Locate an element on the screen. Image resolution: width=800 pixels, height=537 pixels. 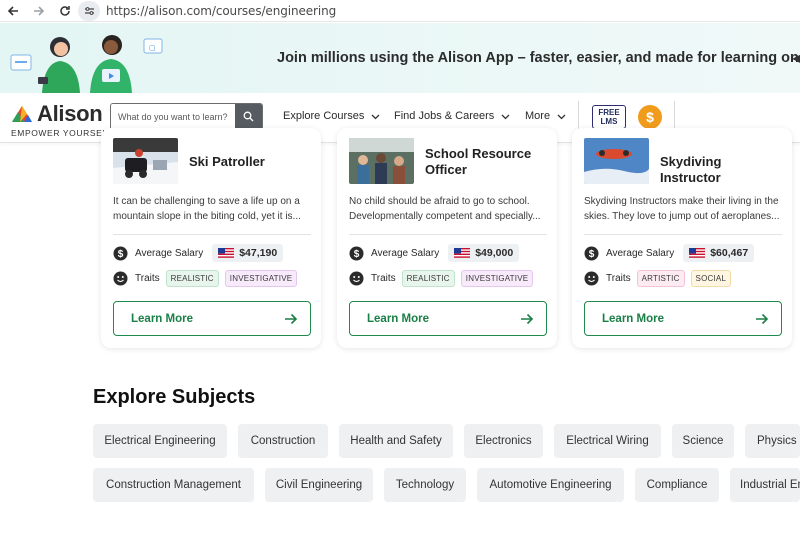
subject-chip: Construction Management is located at coordinates (173, 485).